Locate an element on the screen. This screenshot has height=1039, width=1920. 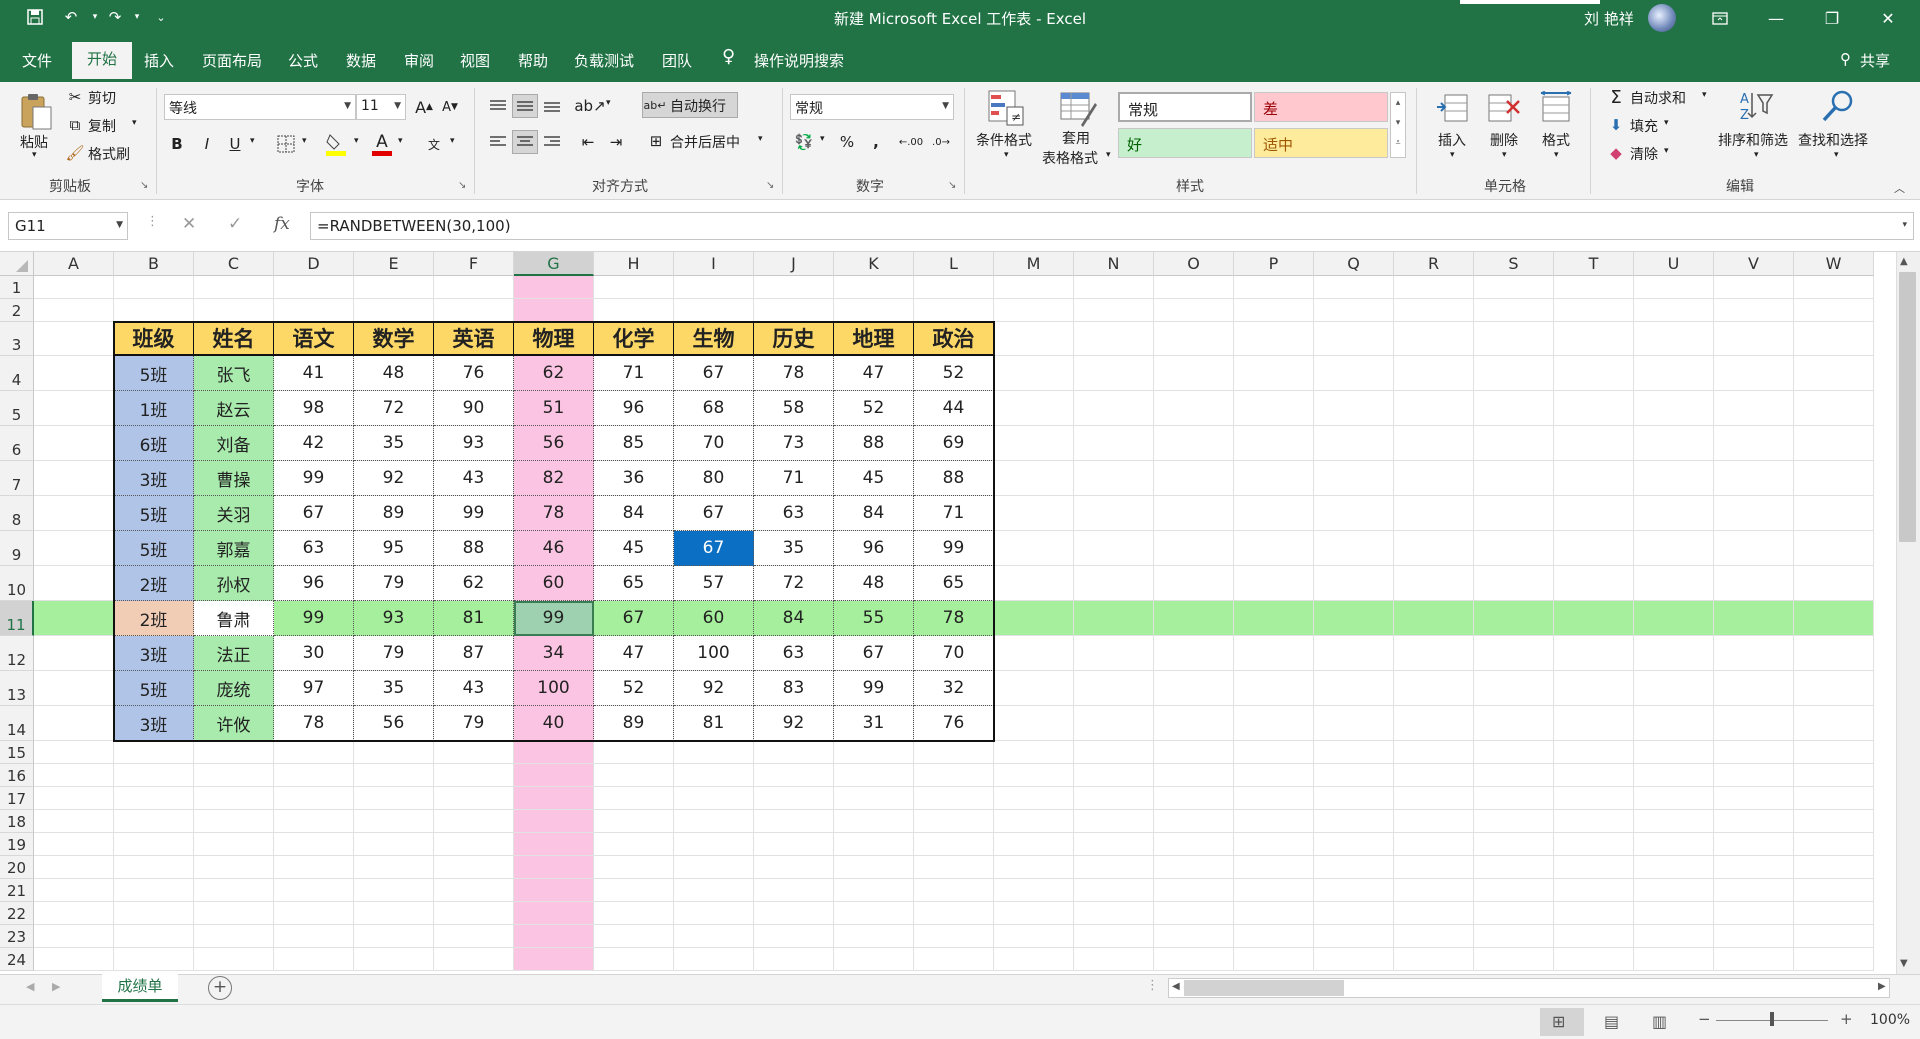
table-cell: 82 is located at coordinates (554, 478).